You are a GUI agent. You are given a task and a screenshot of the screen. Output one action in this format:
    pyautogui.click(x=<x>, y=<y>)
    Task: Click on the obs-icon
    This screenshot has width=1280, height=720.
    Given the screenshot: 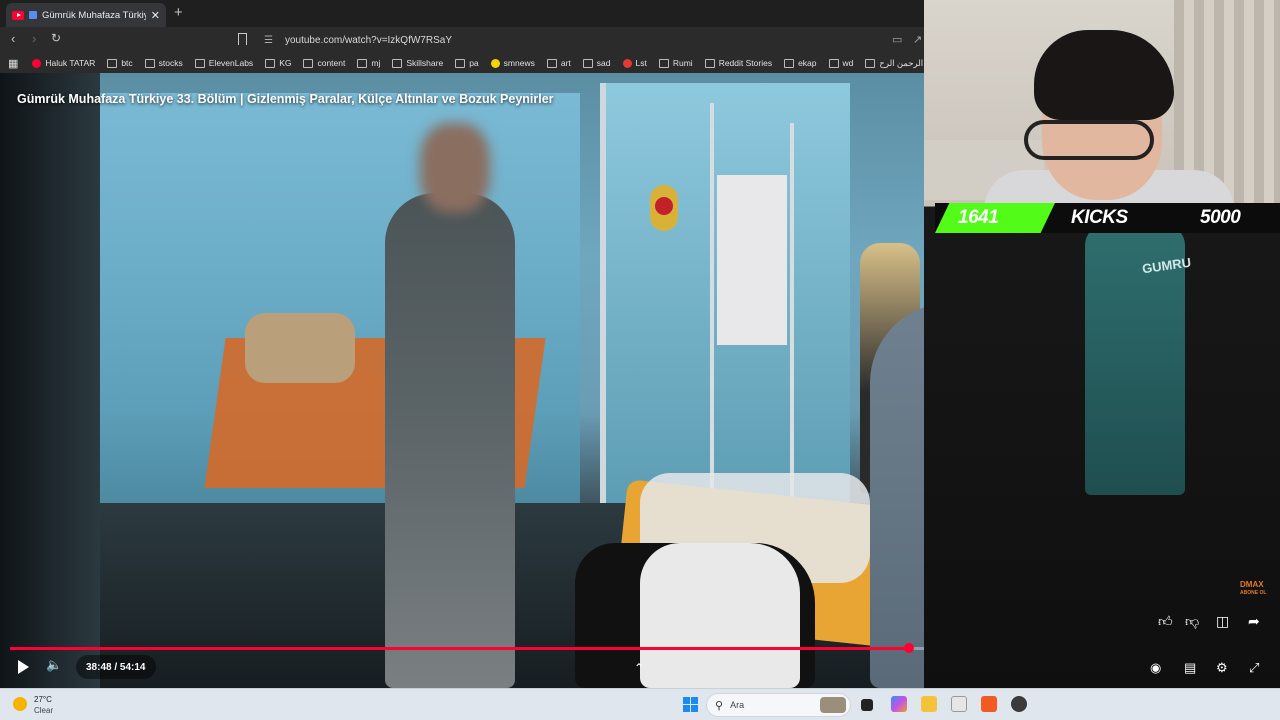 What is the action you would take?
    pyautogui.click(x=1019, y=704)
    